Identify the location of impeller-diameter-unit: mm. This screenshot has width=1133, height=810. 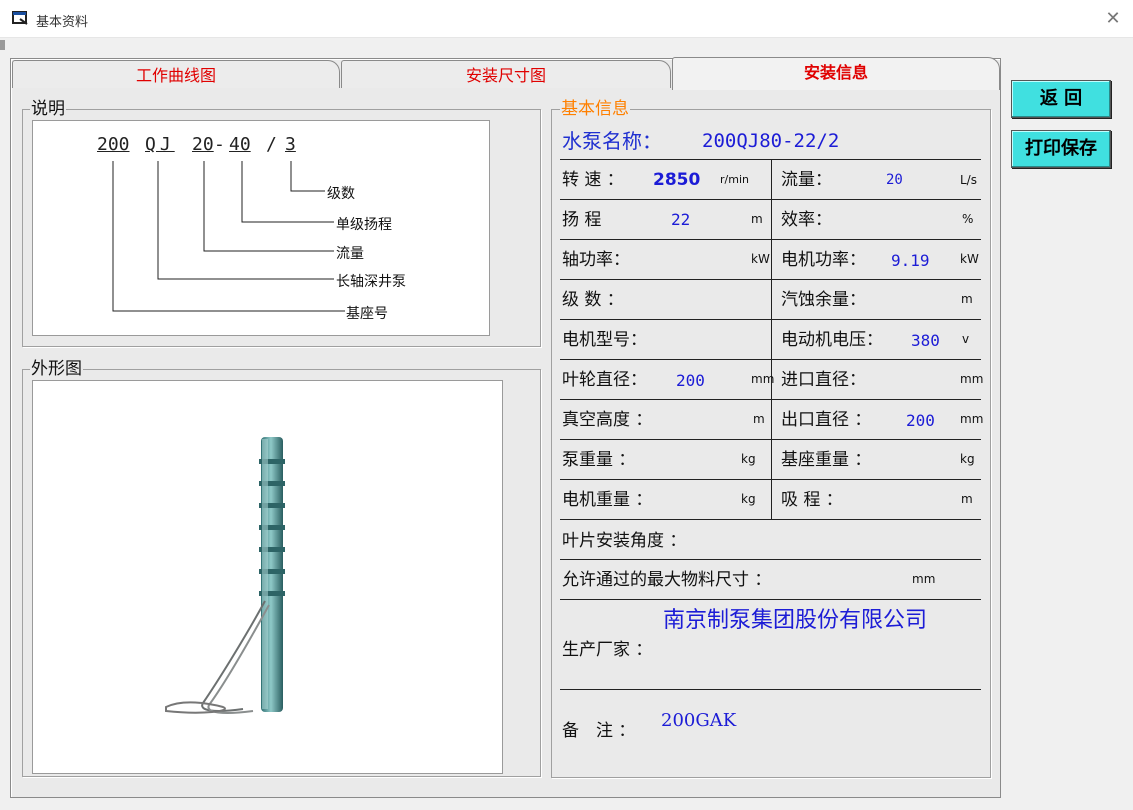
(763, 379).